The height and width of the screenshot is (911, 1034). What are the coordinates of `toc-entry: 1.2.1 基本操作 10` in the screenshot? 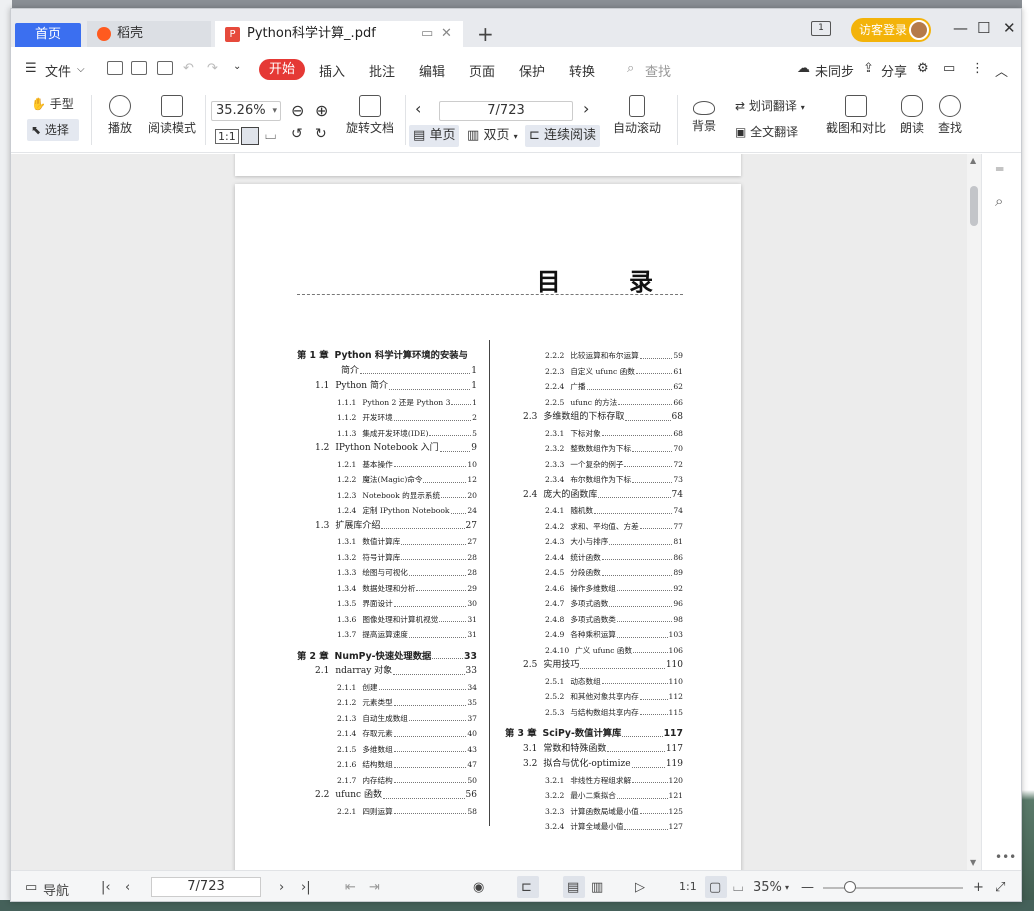 It's located at (387, 465).